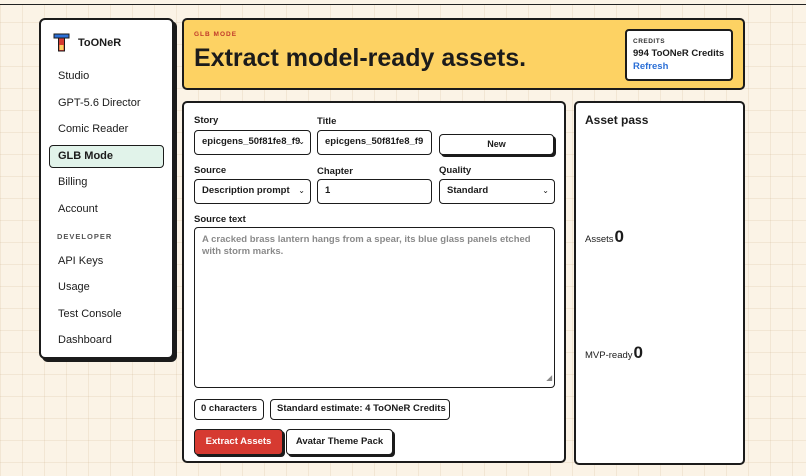  What do you see at coordinates (339, 442) in the screenshot?
I see `avatar-theme-pack-button: Avatar Theme Pack` at bounding box center [339, 442].